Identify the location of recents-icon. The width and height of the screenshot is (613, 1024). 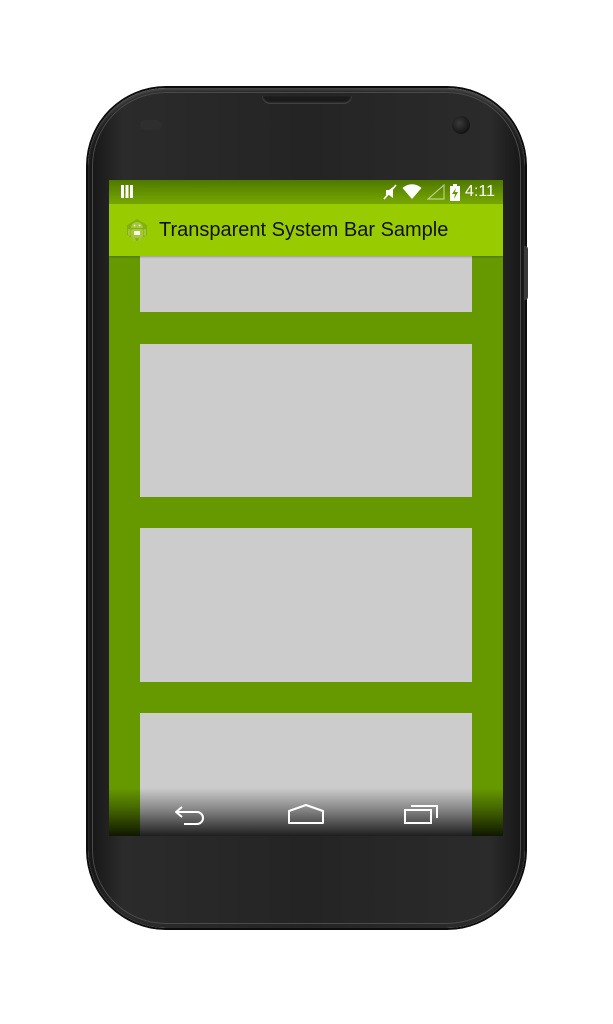
(421, 814).